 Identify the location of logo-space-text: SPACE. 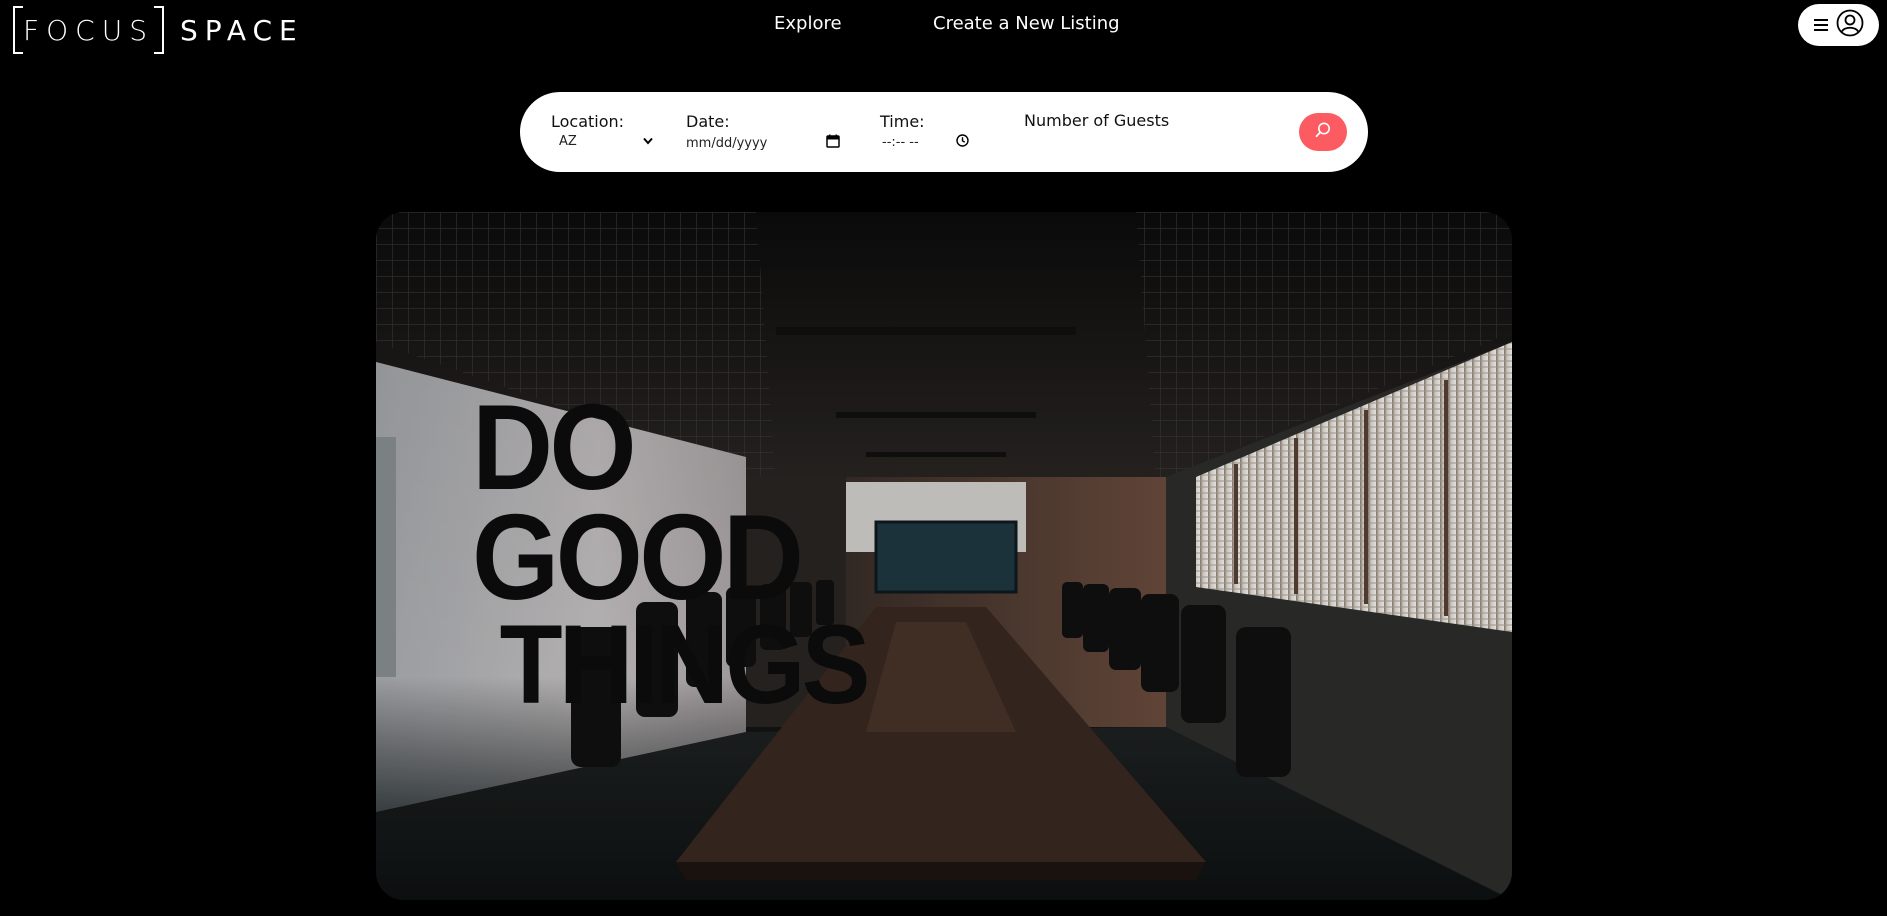
(241, 30).